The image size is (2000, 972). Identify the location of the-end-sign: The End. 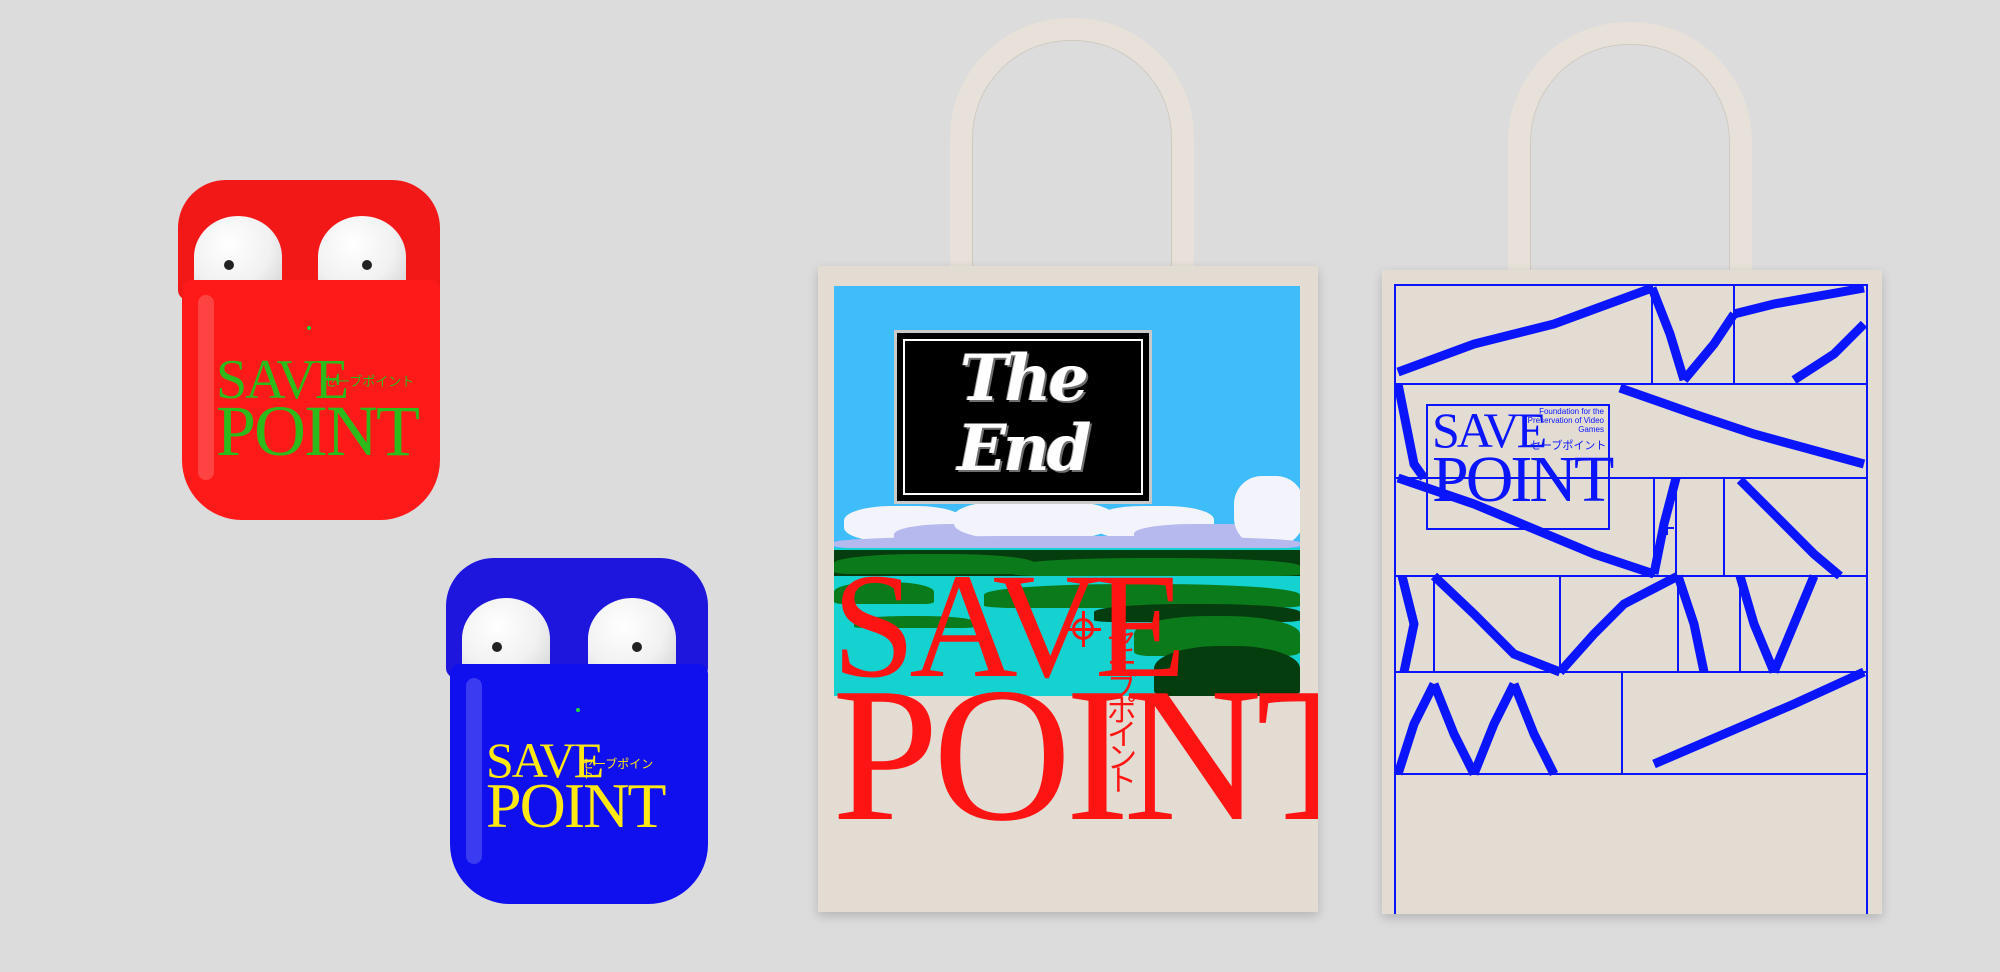
(1023, 417).